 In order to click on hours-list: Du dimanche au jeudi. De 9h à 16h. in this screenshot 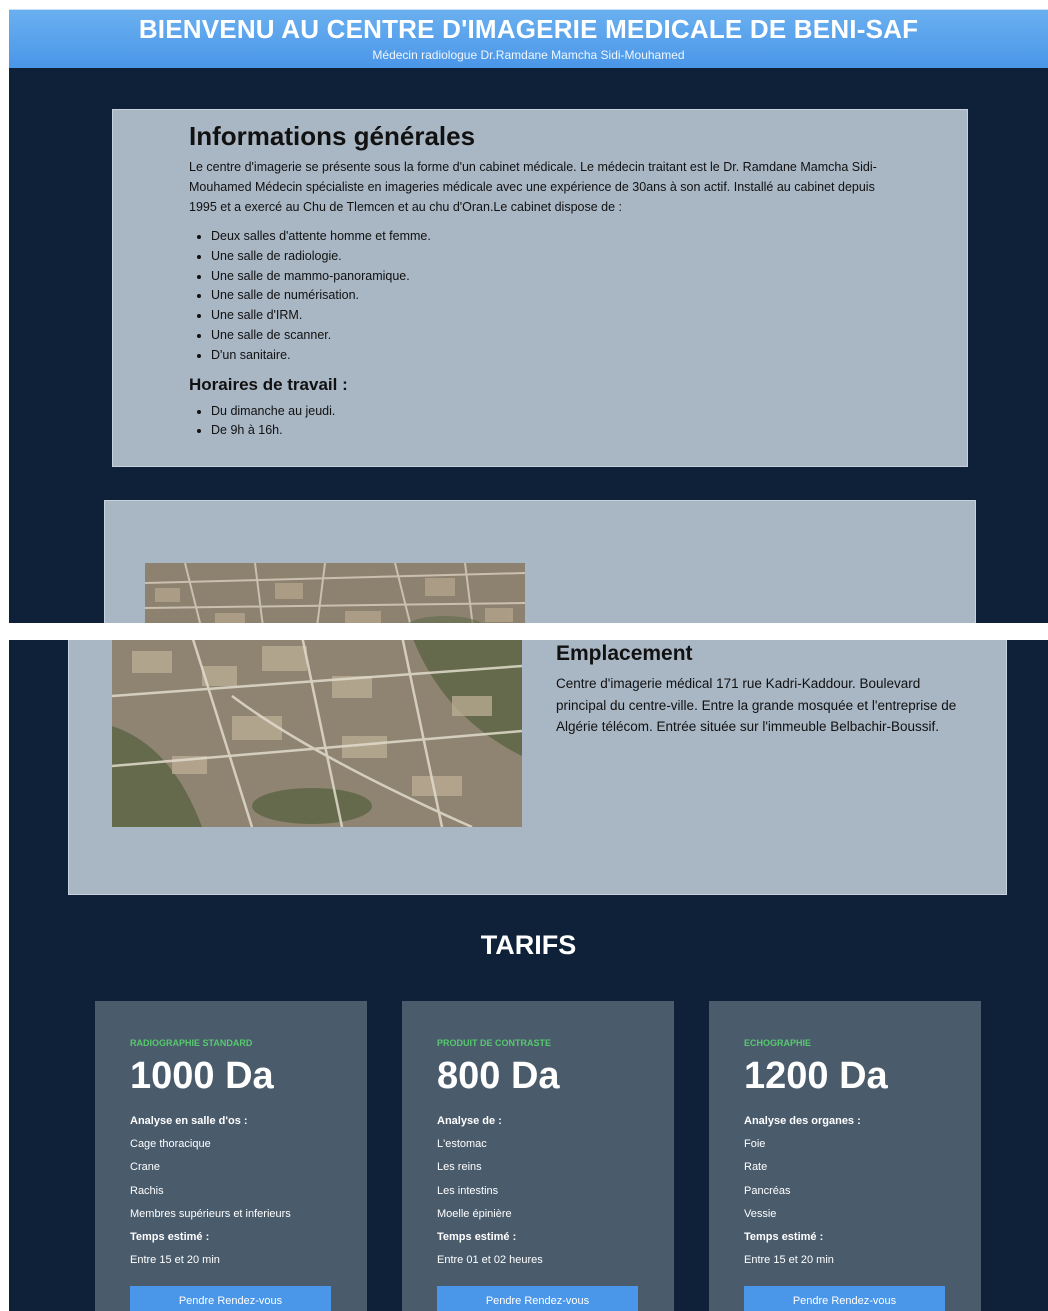, I will do `click(539, 422)`.